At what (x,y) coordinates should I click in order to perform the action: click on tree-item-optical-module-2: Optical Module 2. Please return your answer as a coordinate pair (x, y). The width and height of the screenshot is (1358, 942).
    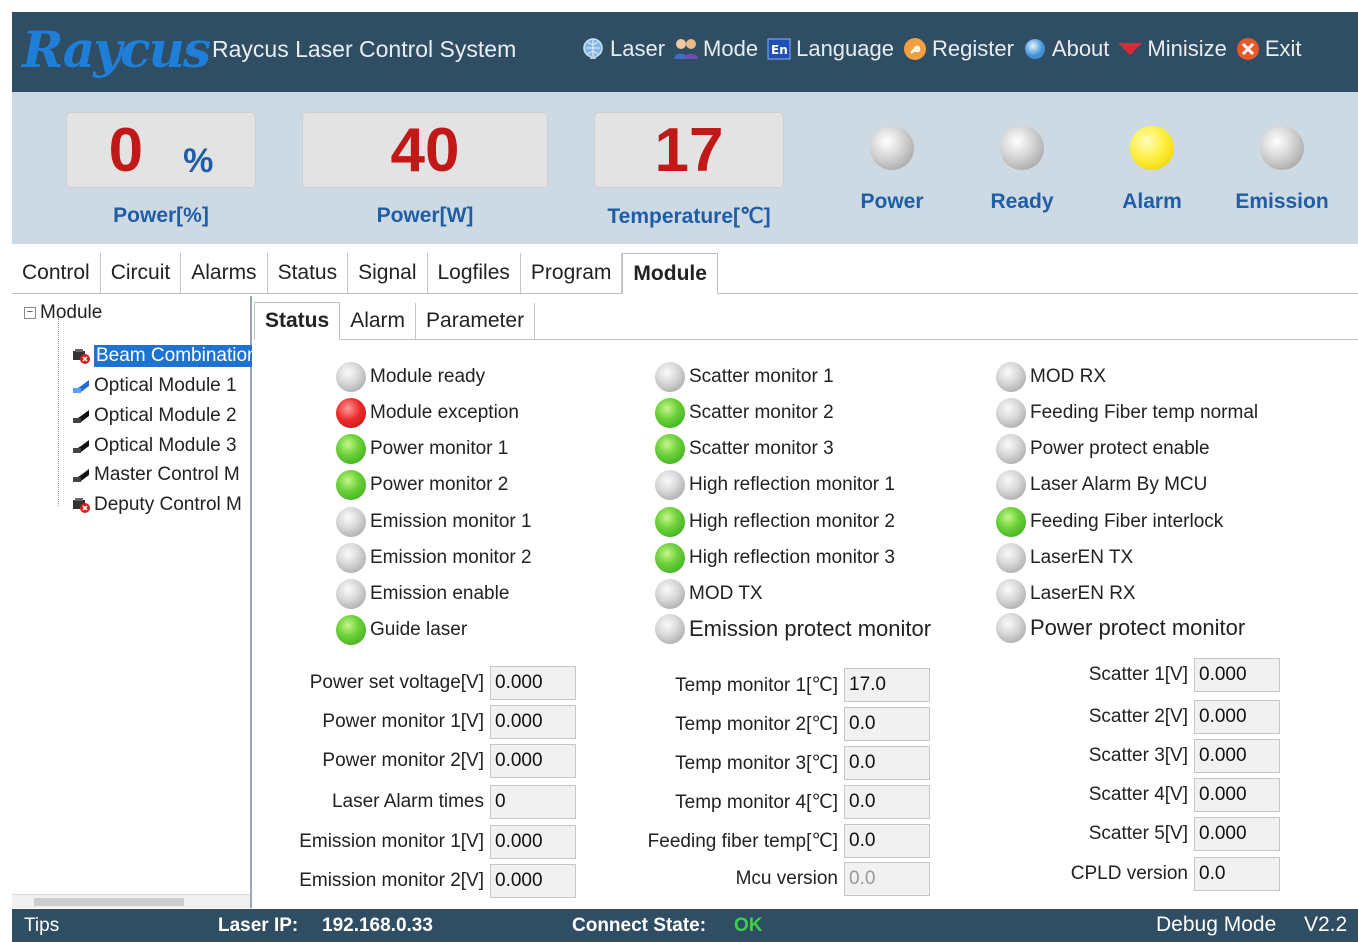
    Looking at the image, I should click on (161, 416).